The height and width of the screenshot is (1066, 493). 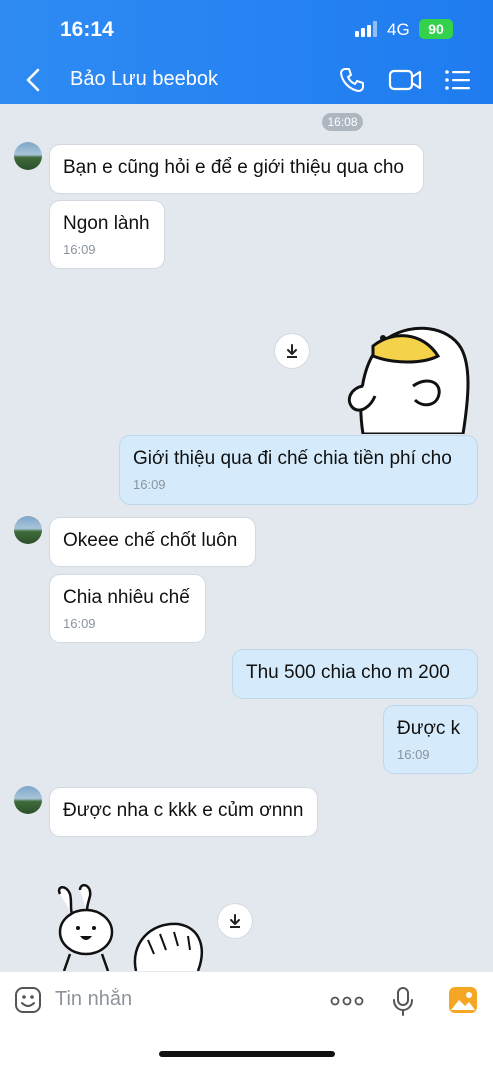 I want to click on battery-indicator: 90, so click(x=436, y=29).